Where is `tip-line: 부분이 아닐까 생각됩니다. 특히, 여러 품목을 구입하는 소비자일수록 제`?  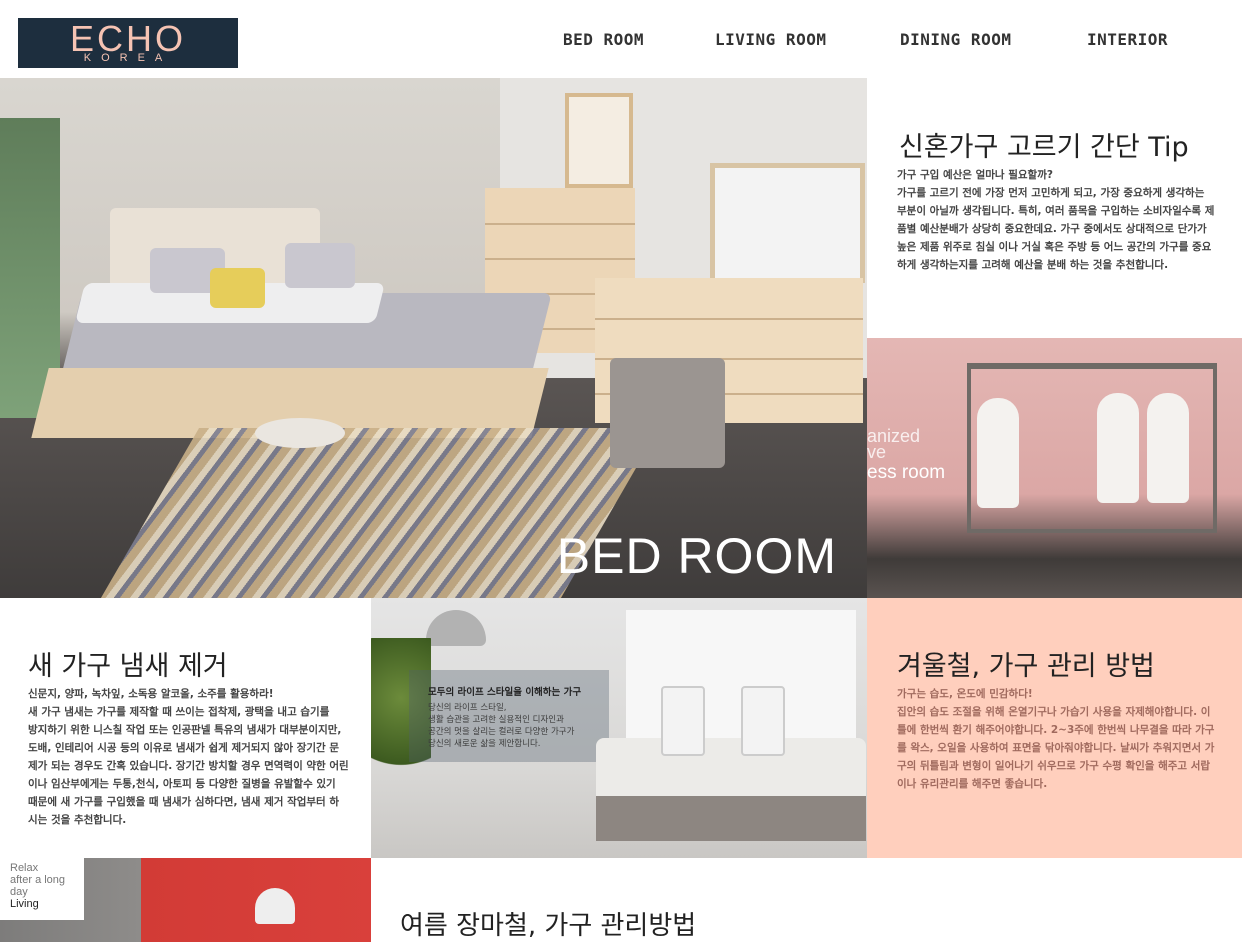 tip-line: 부분이 아닐까 생각됩니다. 특히, 여러 품목을 구입하는 소비자일수록 제 is located at coordinates (1056, 211).